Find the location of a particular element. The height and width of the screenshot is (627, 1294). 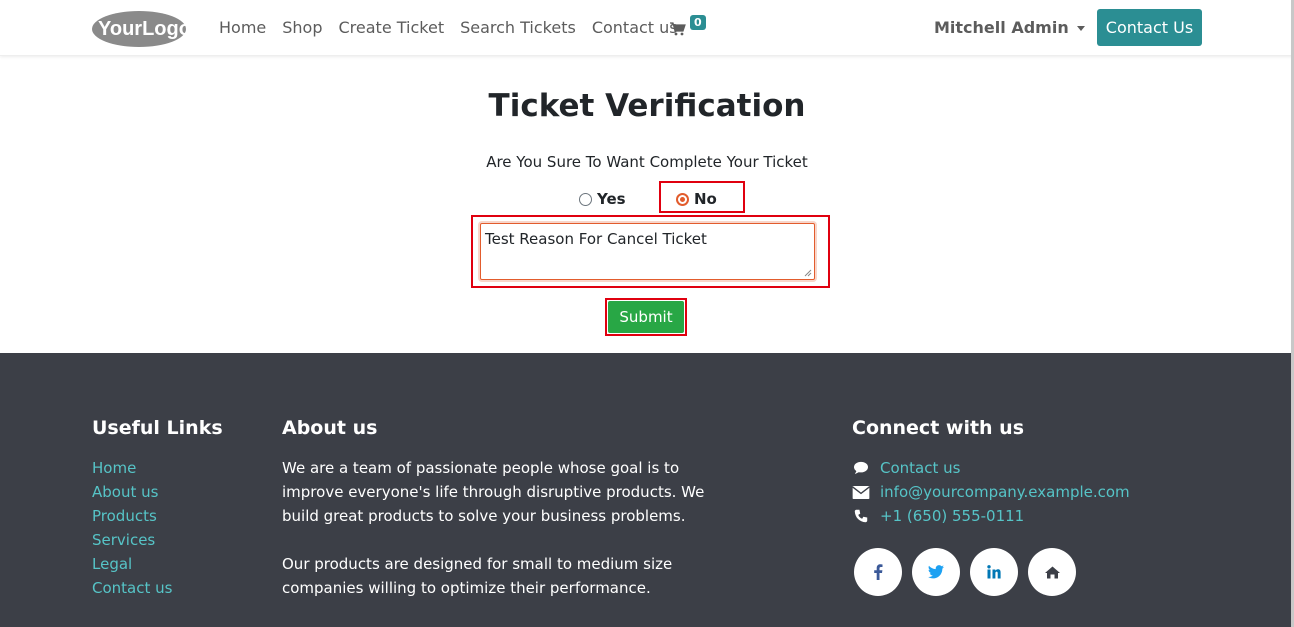

social-links is located at coordinates (1033, 572).